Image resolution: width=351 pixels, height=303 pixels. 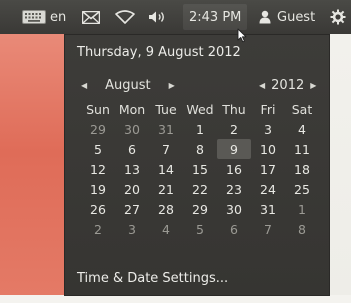 I want to click on month-label: August, so click(x=128, y=85).